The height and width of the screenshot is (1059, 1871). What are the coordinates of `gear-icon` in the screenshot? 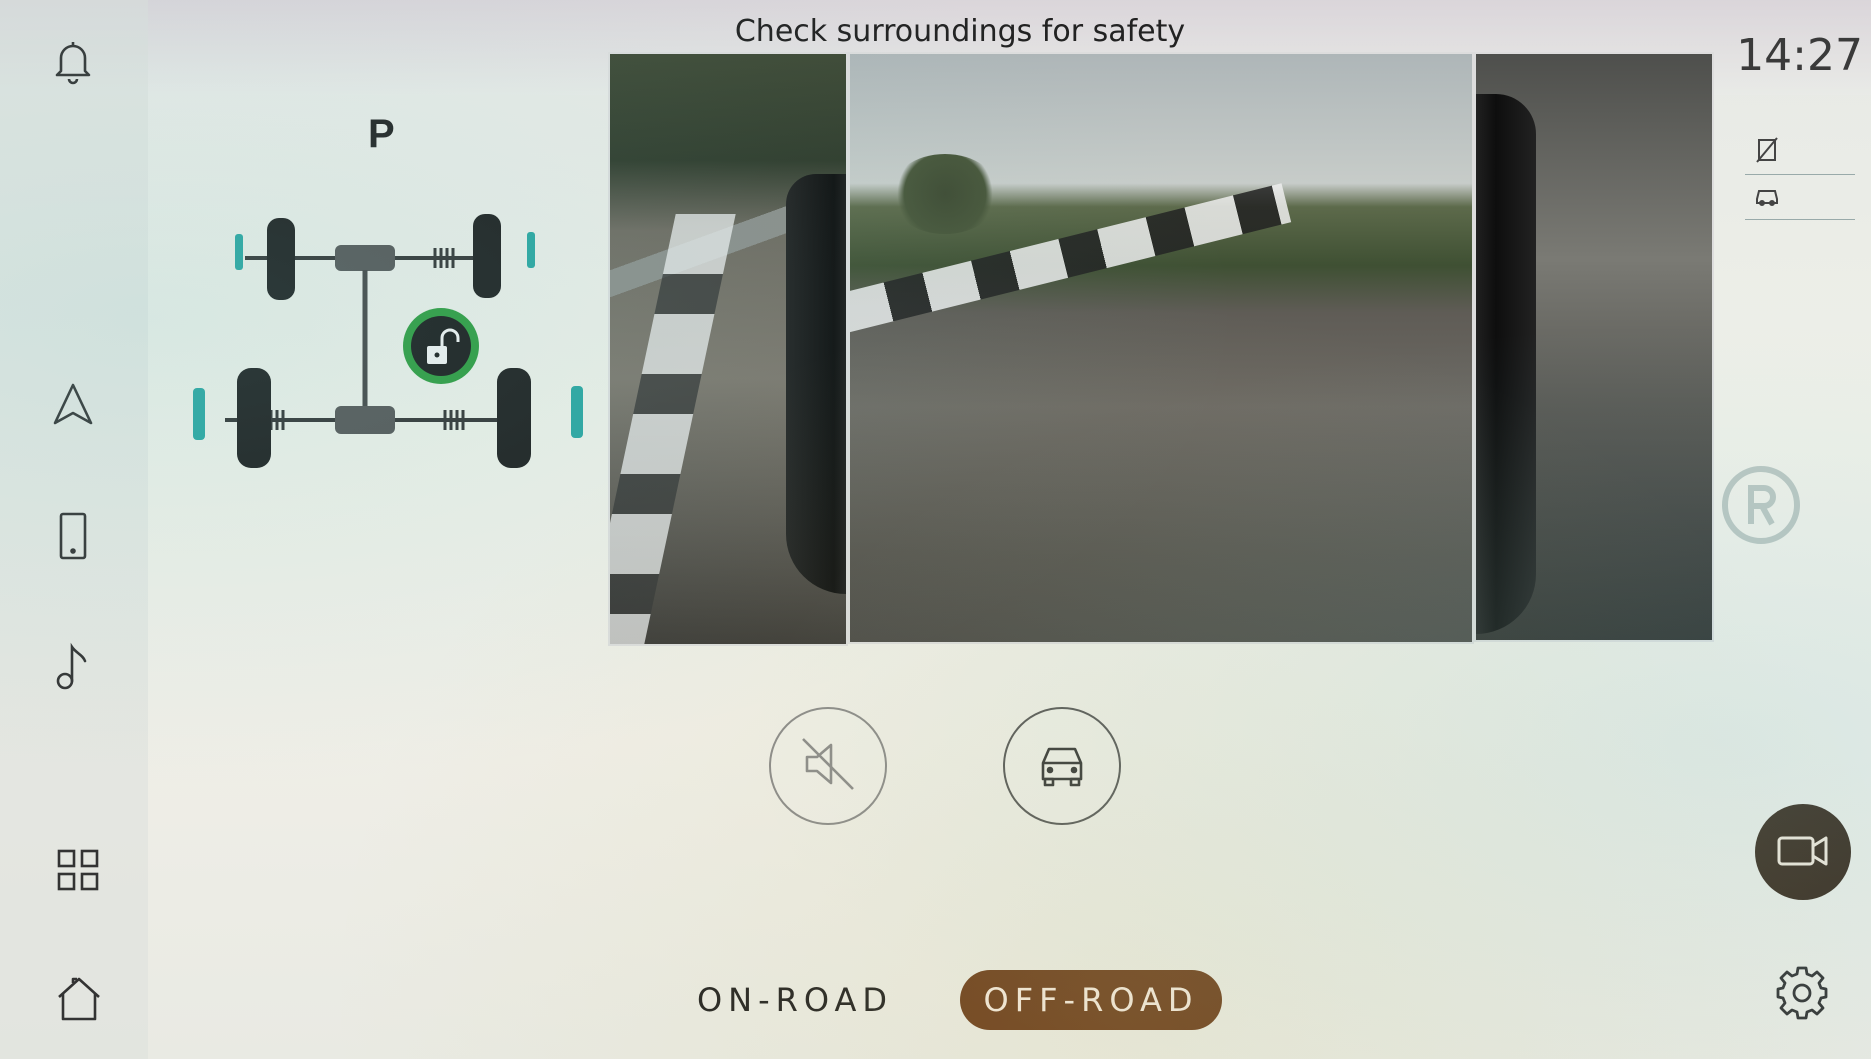 It's located at (1802, 995).